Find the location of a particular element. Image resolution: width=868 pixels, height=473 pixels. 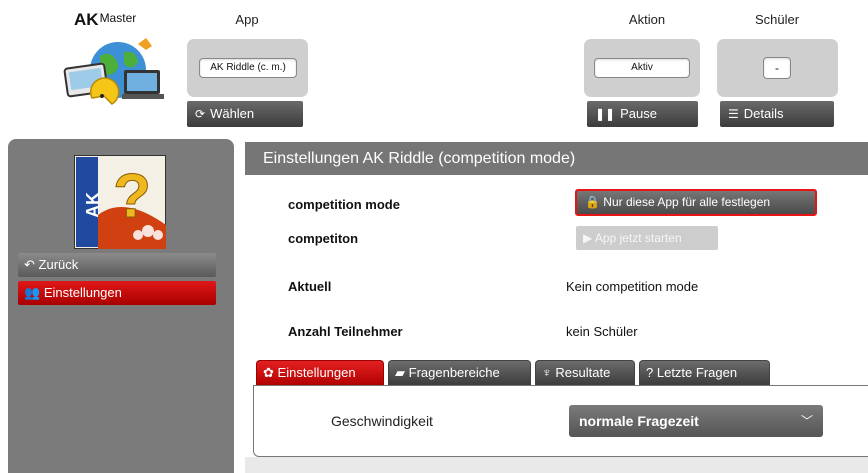

users-icon: 👥 is located at coordinates (32, 292).